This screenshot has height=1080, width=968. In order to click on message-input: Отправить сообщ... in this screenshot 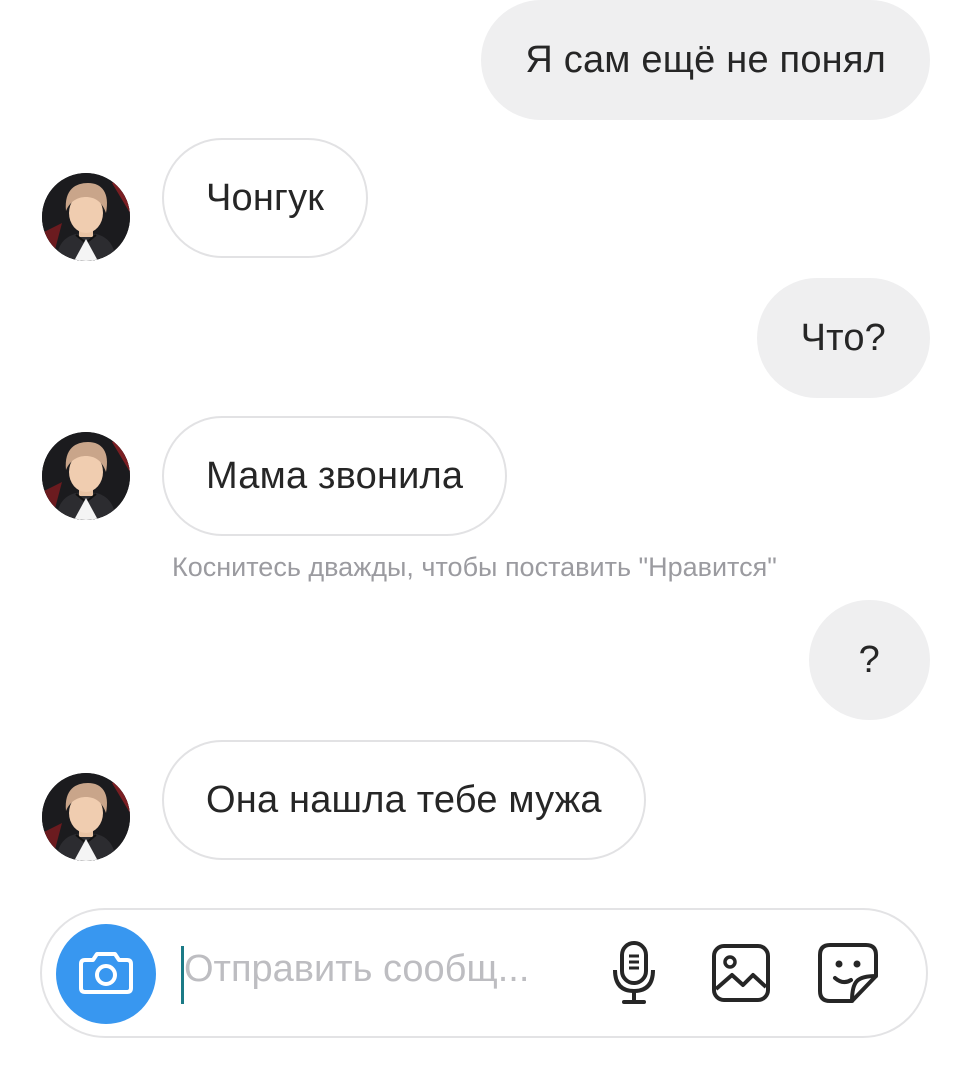, I will do `click(356, 969)`.